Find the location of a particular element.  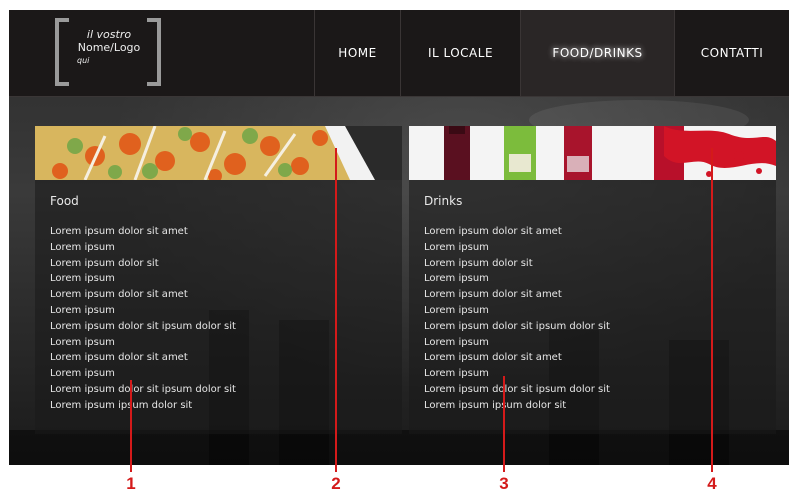

background-floor is located at coordinates (399, 447).